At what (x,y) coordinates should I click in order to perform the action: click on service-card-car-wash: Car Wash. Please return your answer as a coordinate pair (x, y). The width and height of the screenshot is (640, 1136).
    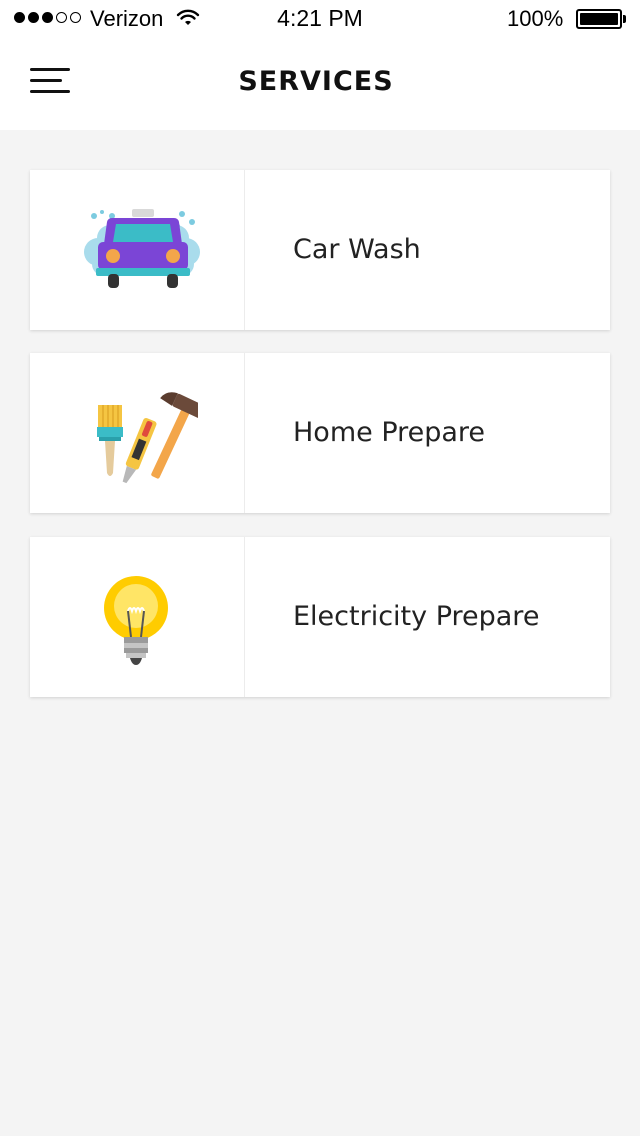
    Looking at the image, I should click on (320, 250).